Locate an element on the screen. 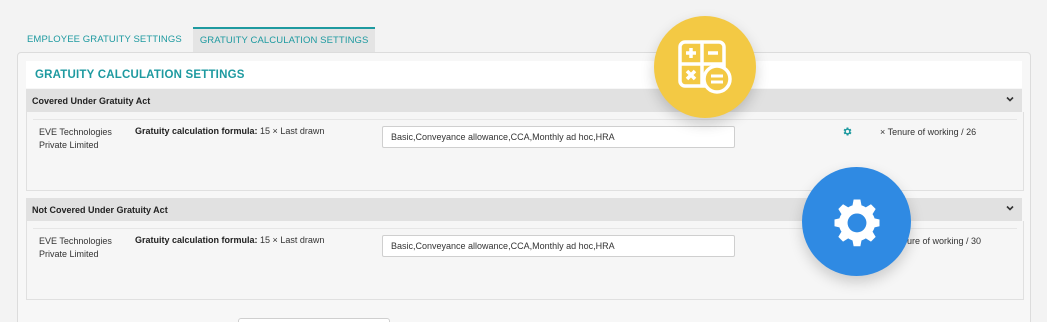 Image resolution: width=1047 pixels, height=322 pixels. tenure-text: × Tenure of working / 26 is located at coordinates (928, 132).